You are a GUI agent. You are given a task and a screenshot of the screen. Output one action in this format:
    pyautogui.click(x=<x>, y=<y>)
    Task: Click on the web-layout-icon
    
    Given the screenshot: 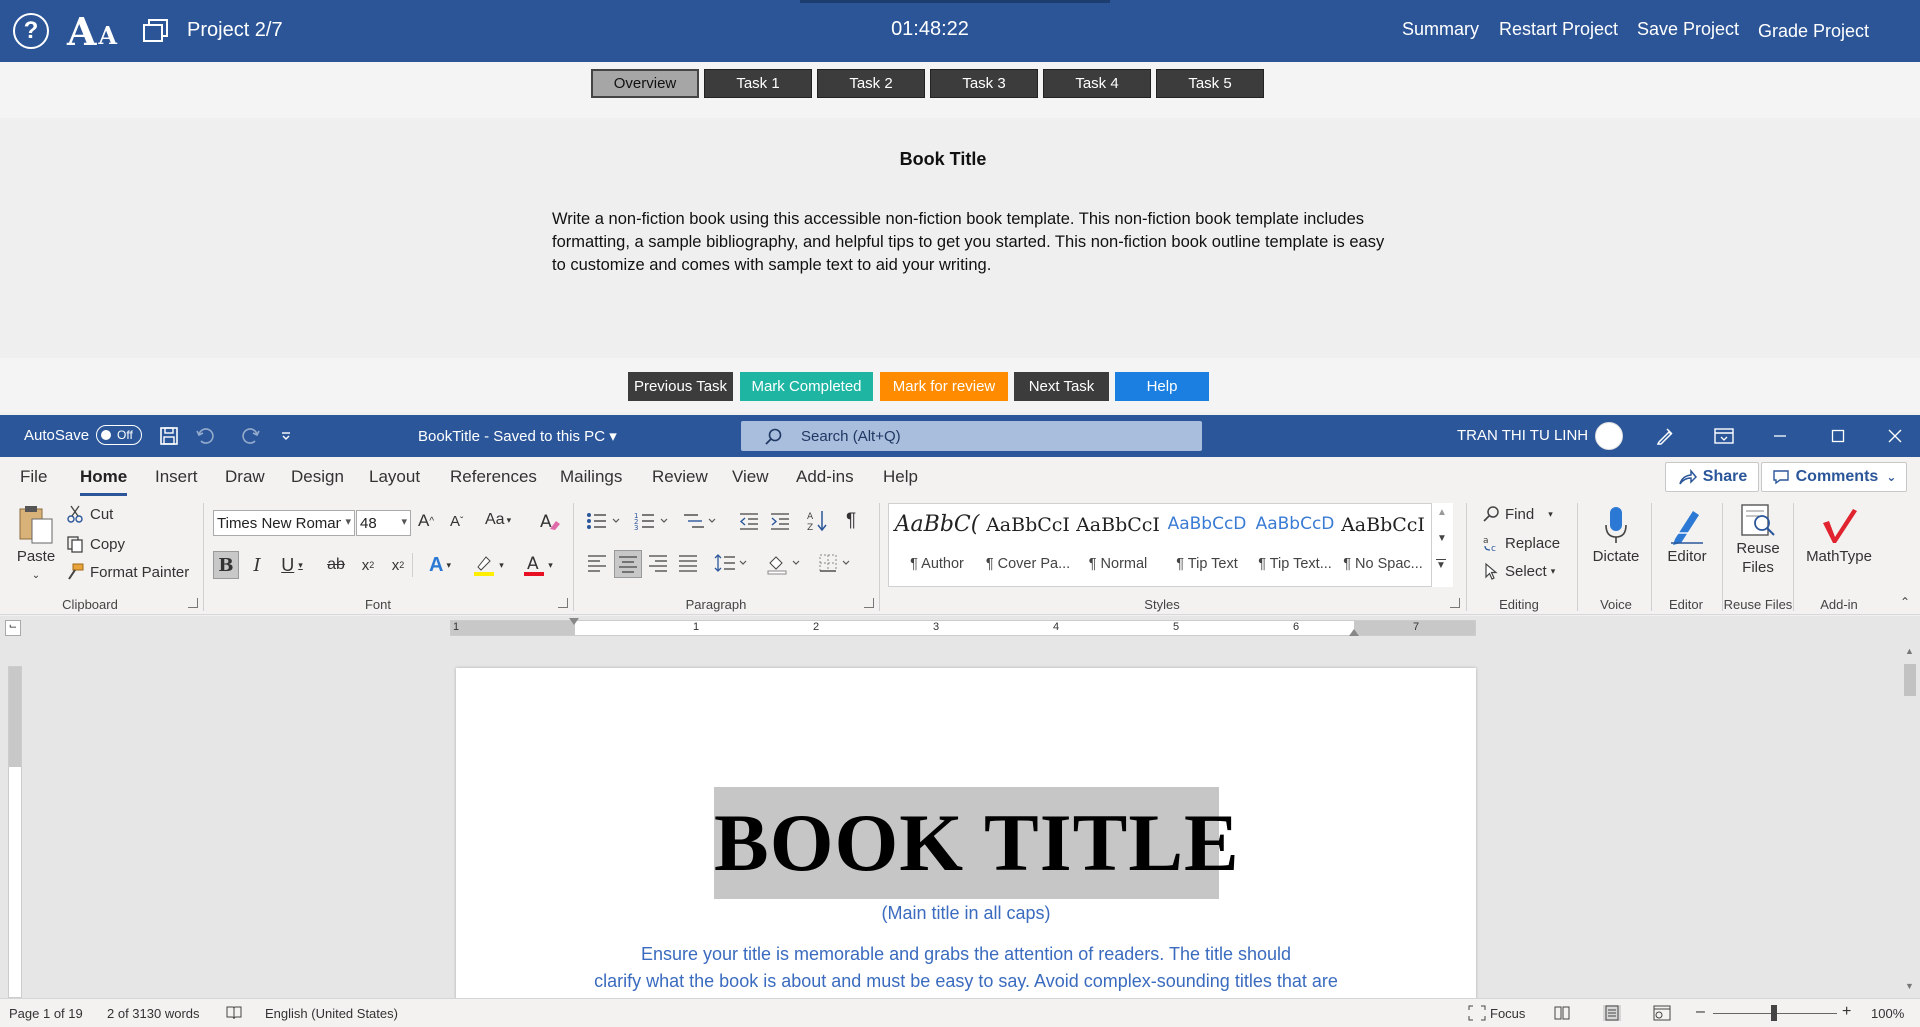 What is the action you would take?
    pyautogui.click(x=1662, y=1013)
    